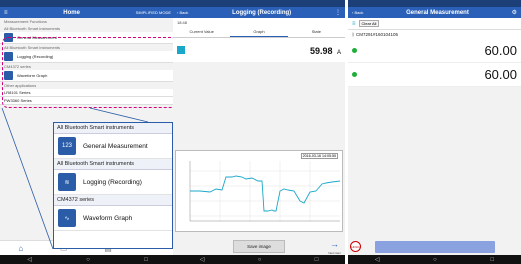 Image resolution: width=521 pixels, height=264 pixels. I want to click on tab-graph: Graph, so click(259, 32).